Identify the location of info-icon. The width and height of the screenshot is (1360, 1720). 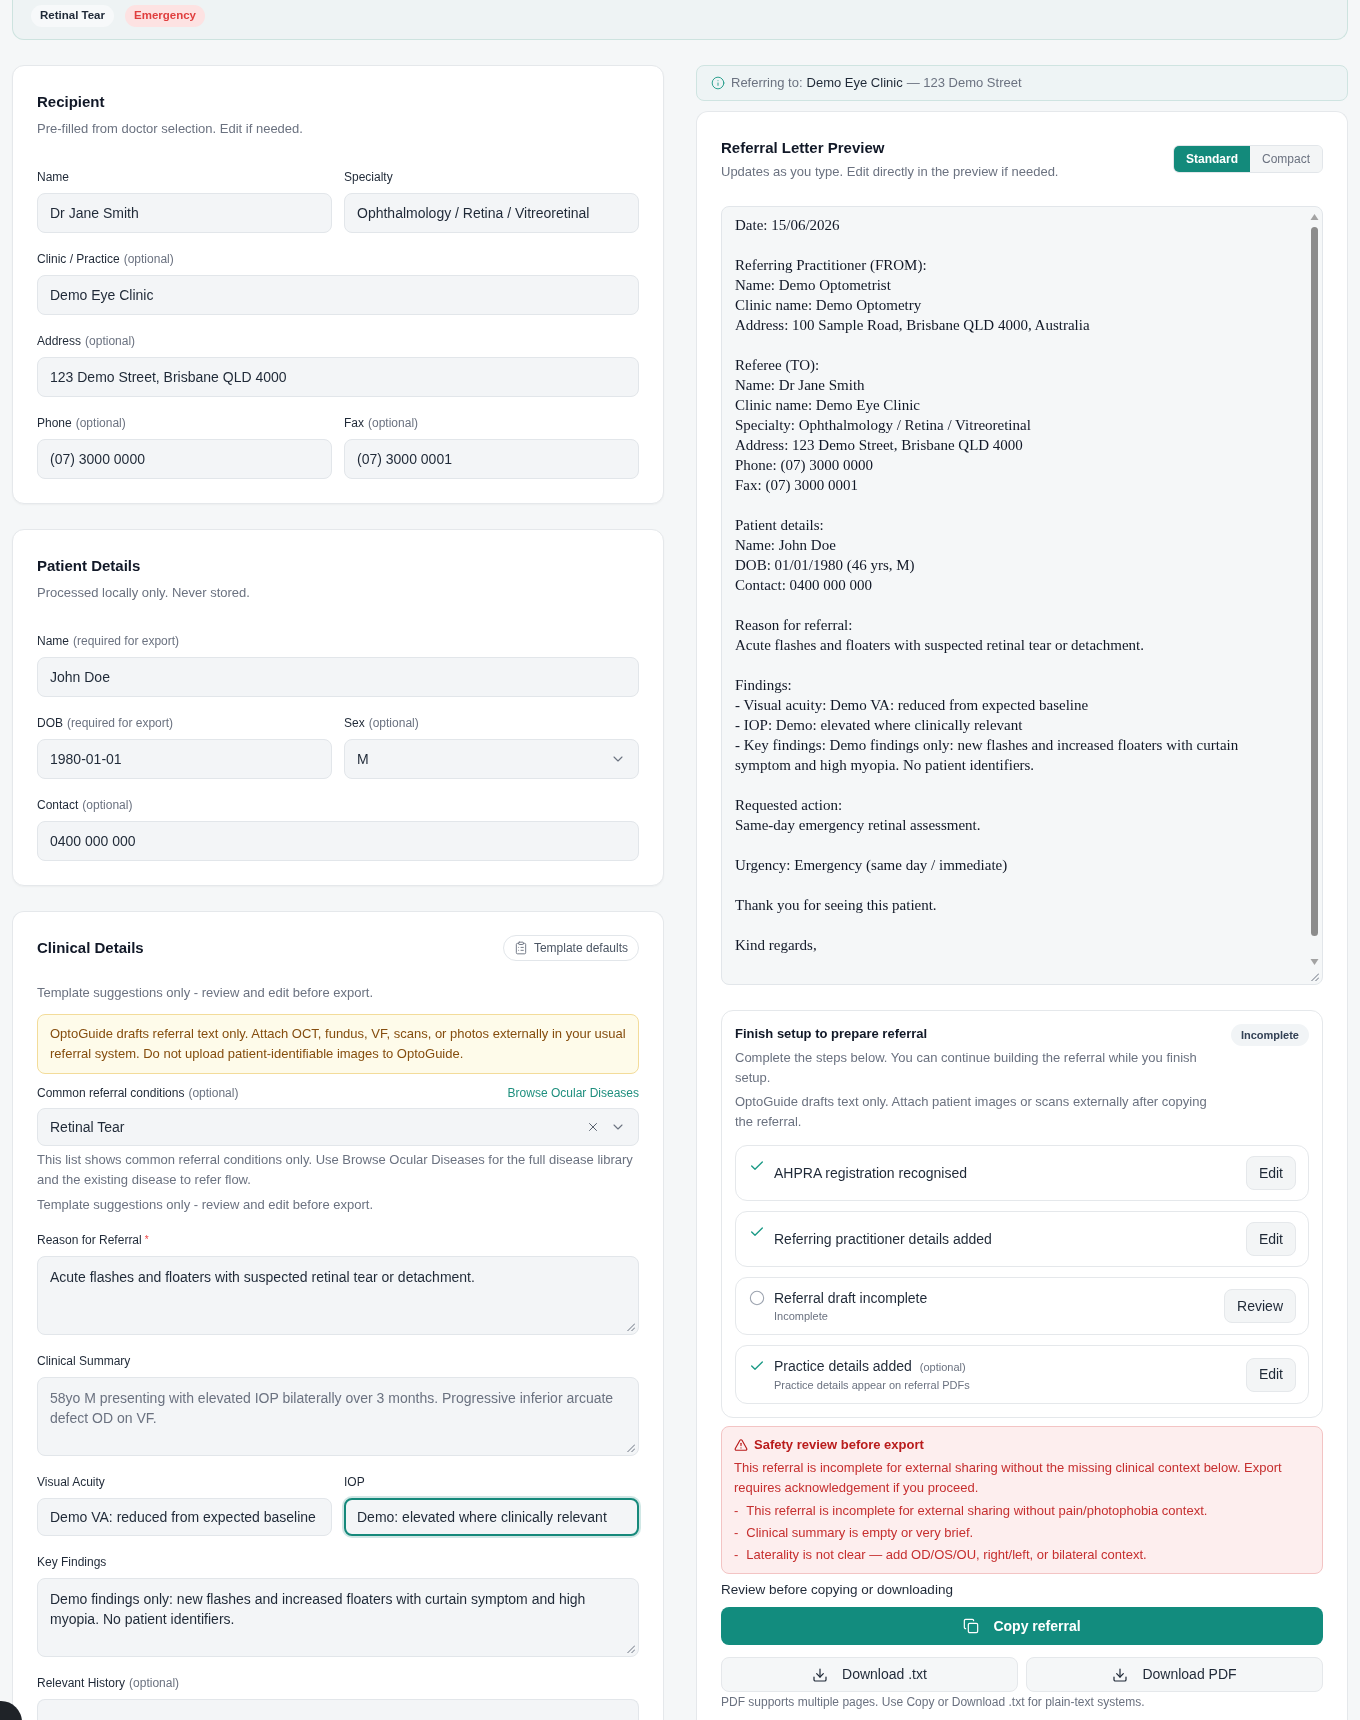
(718, 83).